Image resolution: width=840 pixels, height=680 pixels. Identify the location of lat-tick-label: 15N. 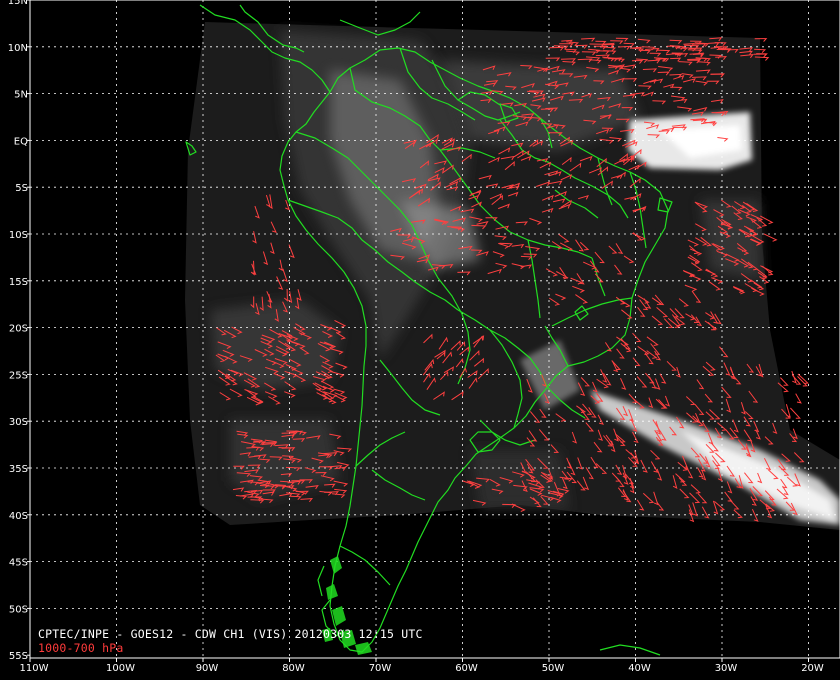
(18, 3).